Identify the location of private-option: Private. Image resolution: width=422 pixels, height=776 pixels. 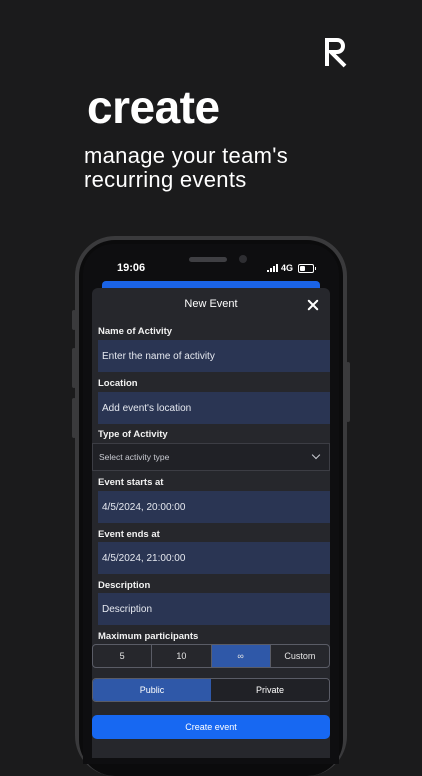
(270, 690).